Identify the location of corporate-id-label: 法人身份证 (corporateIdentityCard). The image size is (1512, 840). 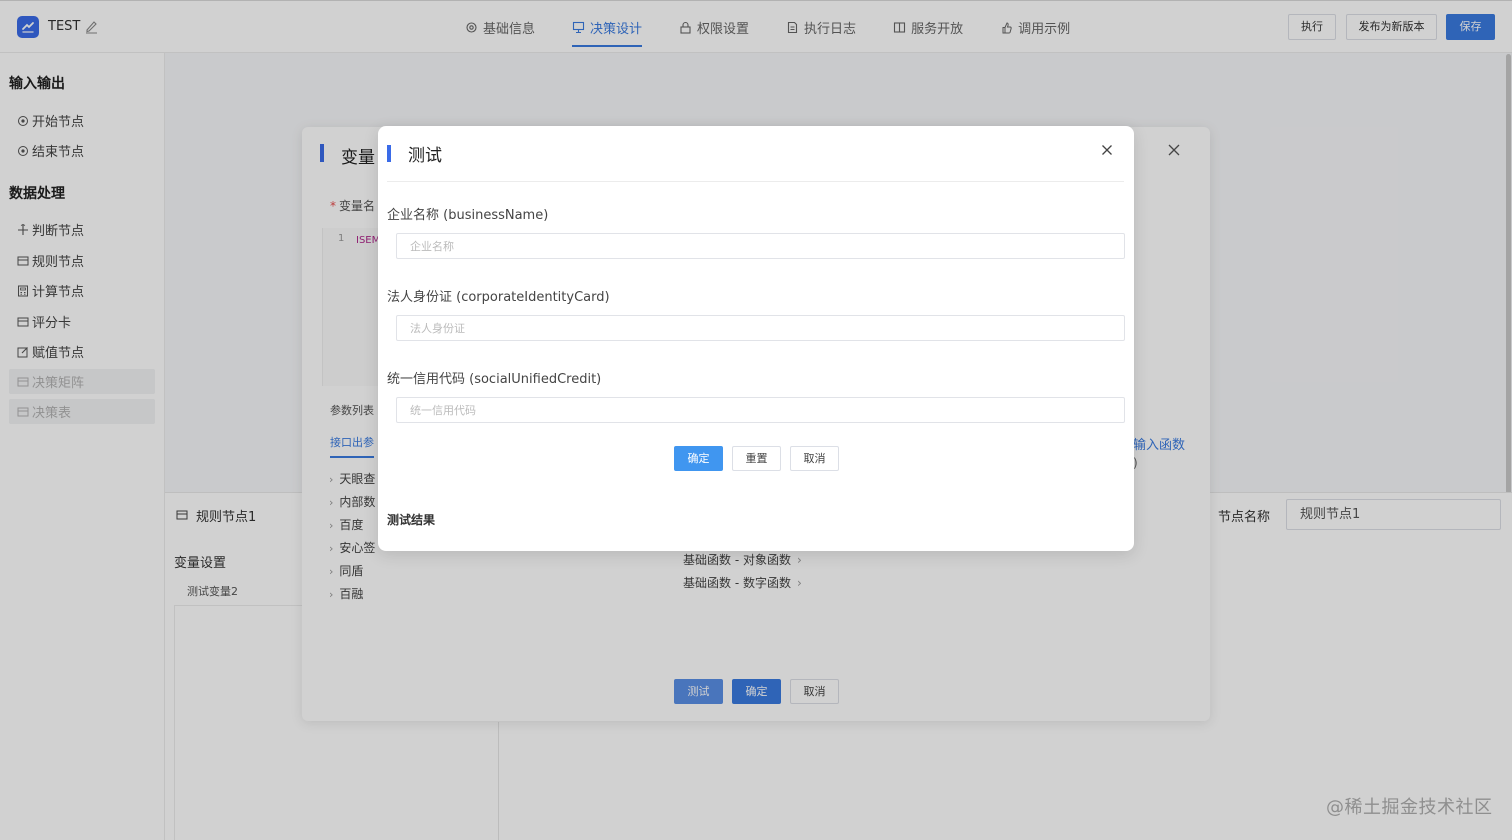
(498, 297).